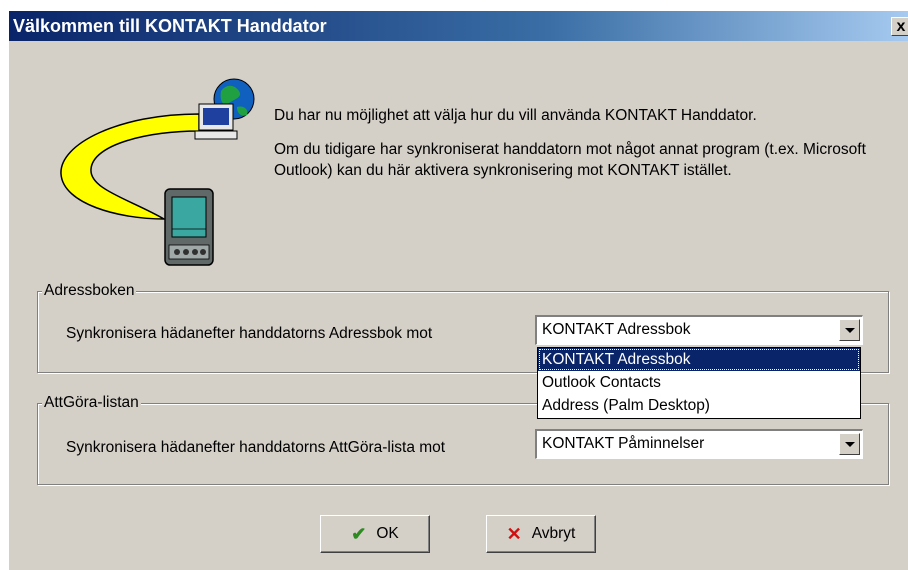  What do you see at coordinates (170, 26) in the screenshot?
I see `window-title: Välkommen till KONTAKT Handdator` at bounding box center [170, 26].